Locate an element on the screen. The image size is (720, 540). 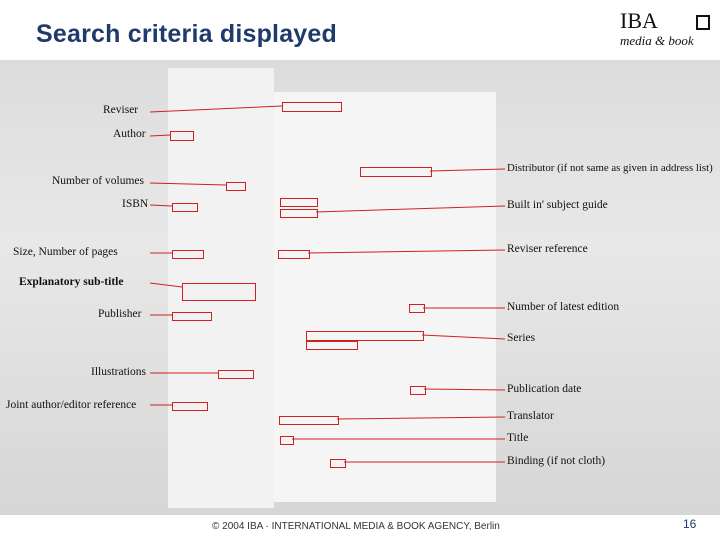
label-publication-date: Publication date is located at coordinates (544, 389).